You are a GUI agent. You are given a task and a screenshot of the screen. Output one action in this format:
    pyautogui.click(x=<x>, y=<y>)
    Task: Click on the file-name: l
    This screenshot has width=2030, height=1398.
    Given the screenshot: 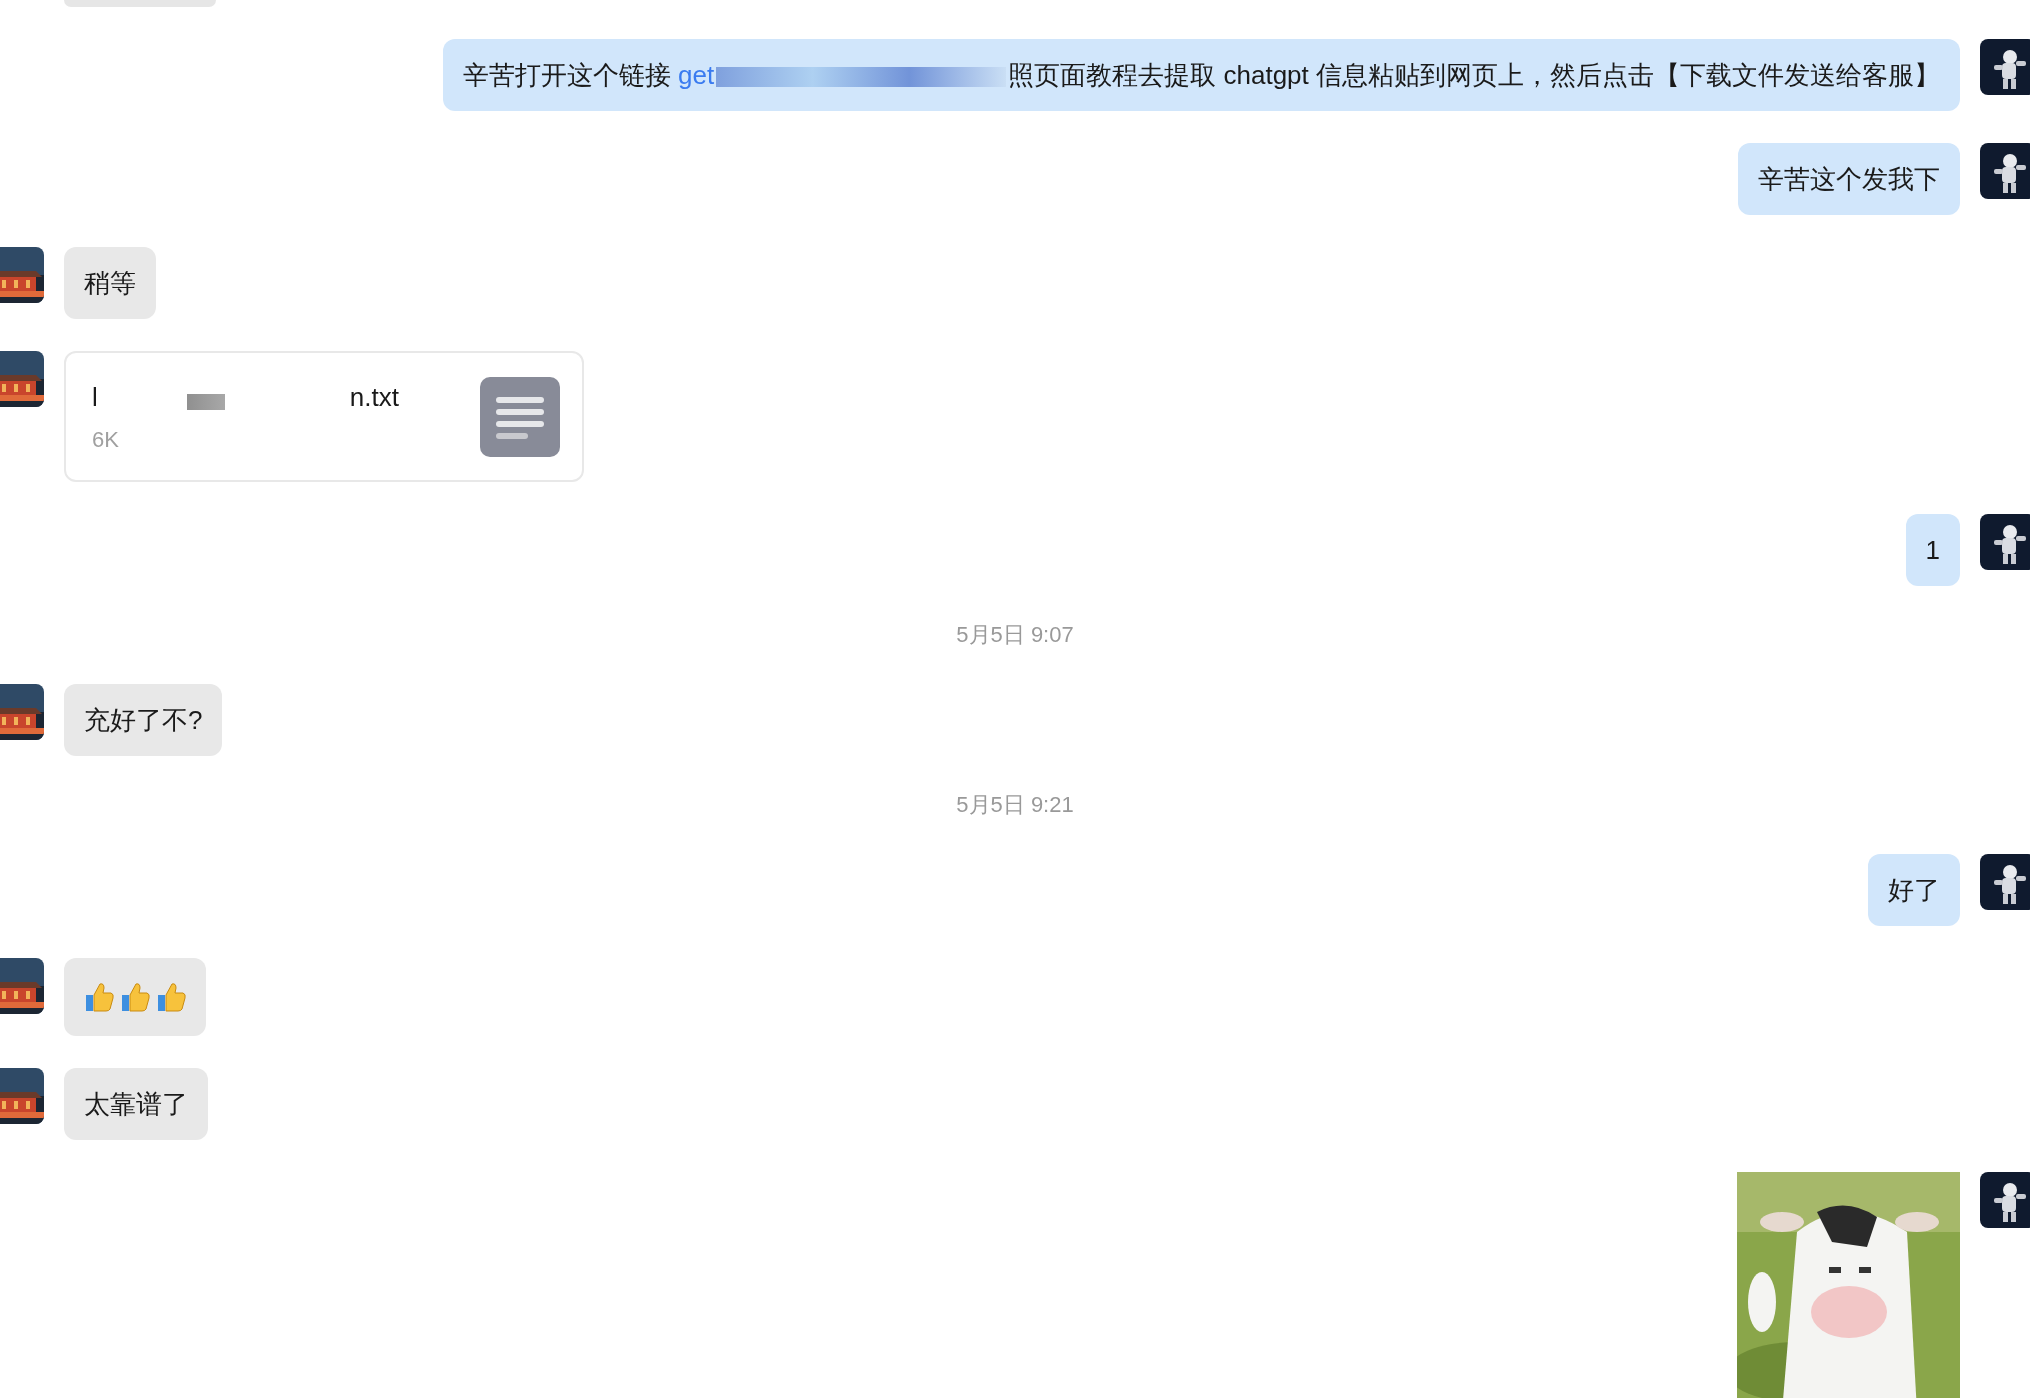 What is the action you would take?
    pyautogui.click(x=95, y=397)
    